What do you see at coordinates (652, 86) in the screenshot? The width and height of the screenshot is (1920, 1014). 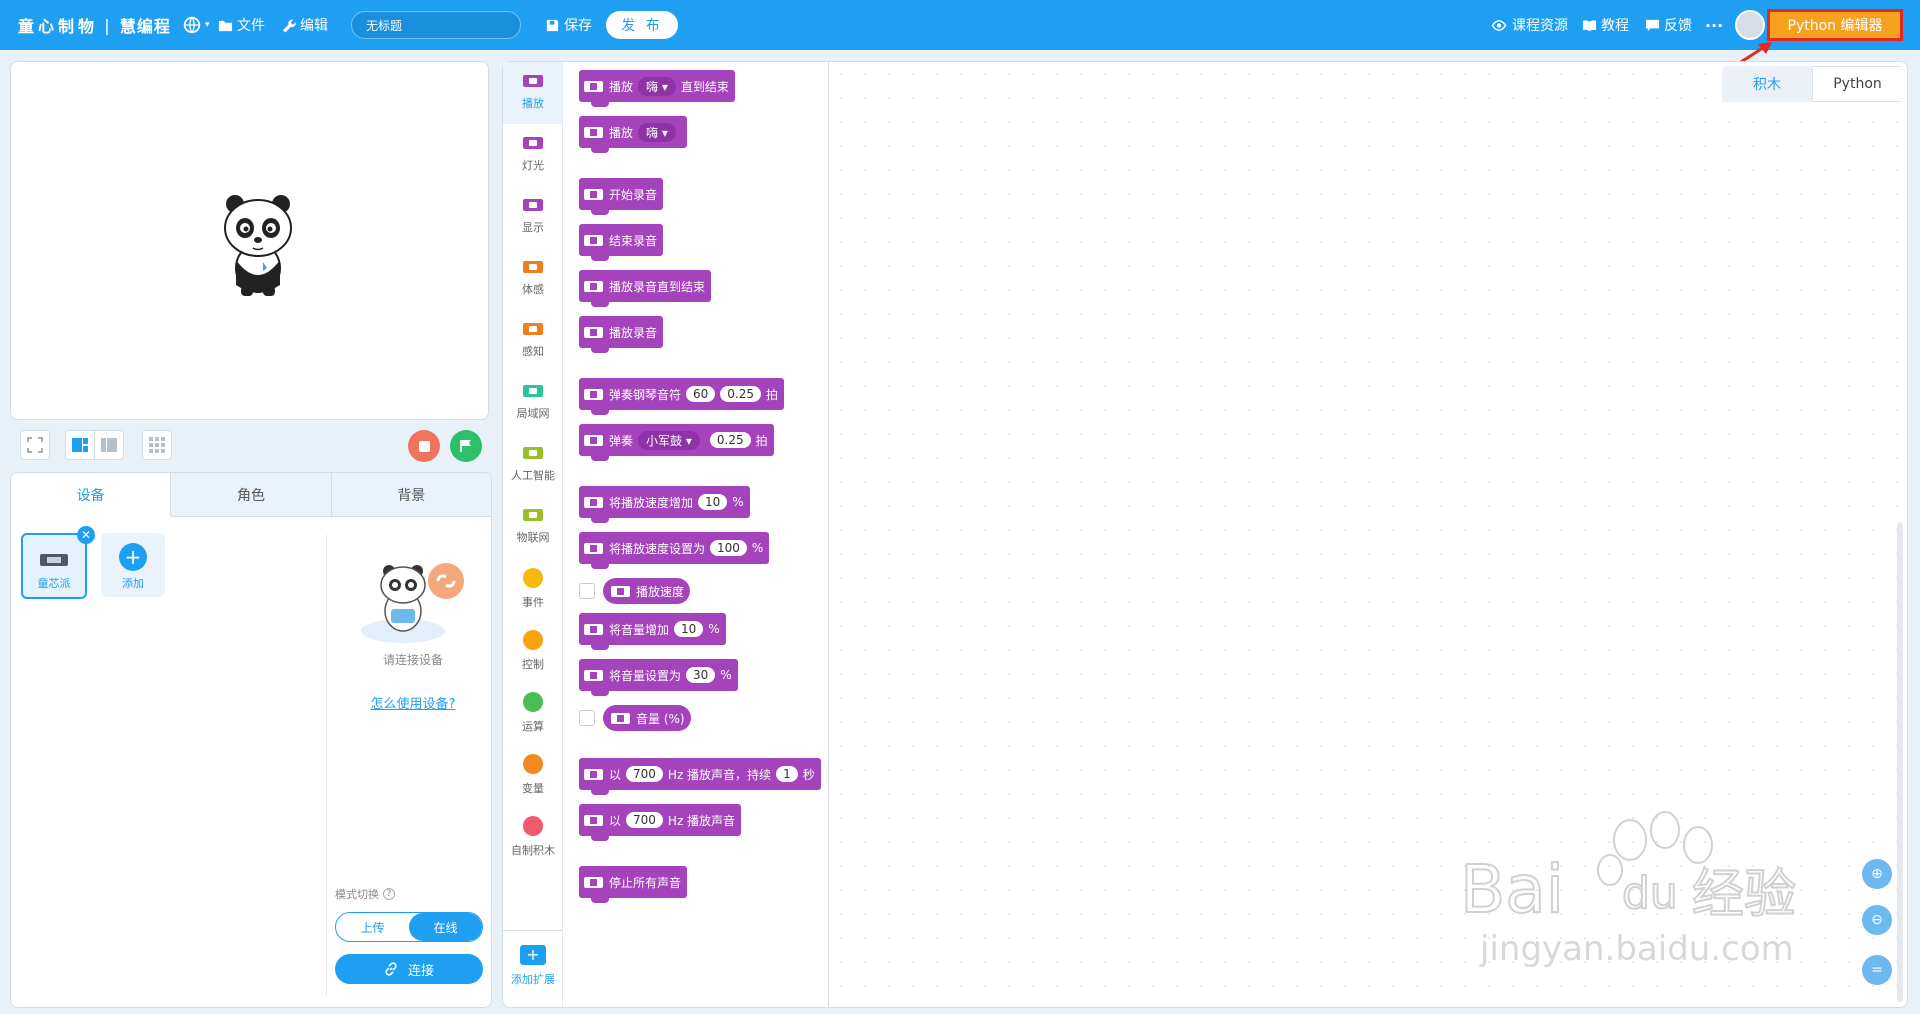 I see `dropdown-value: 嗨` at bounding box center [652, 86].